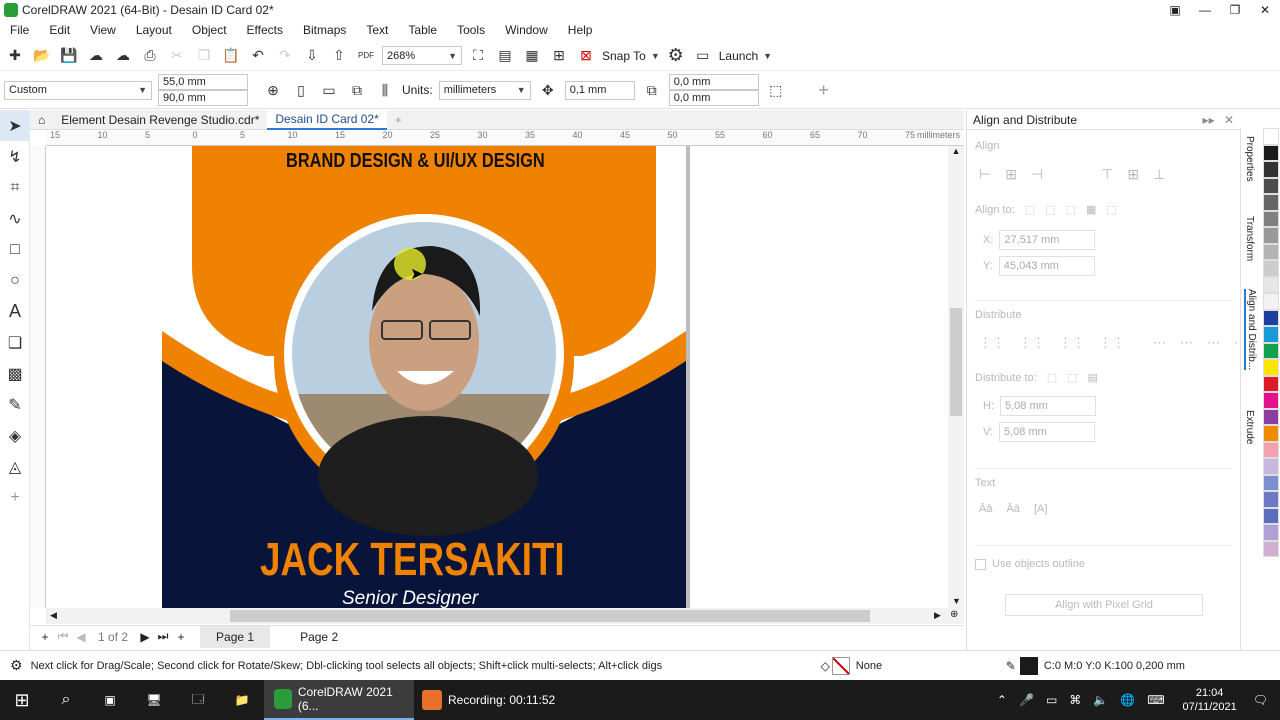 Image resolution: width=1280 pixels, height=720 pixels. Describe the element at coordinates (985, 509) in the screenshot. I see `text-first-baseline-icon: Āā` at that location.